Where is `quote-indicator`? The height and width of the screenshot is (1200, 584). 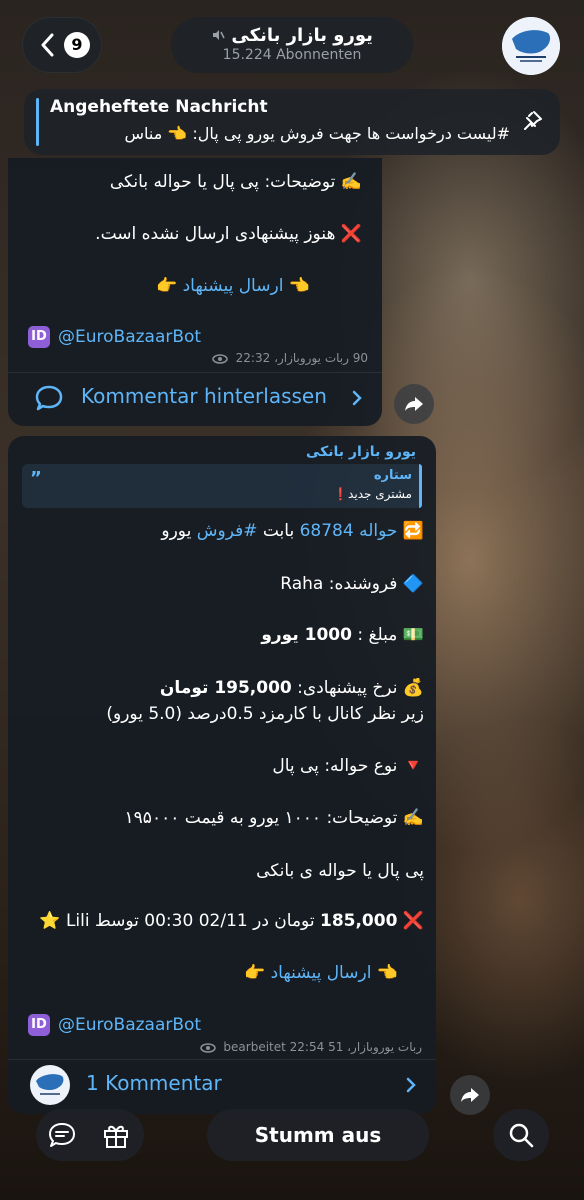
quote-indicator is located at coordinates (420, 486).